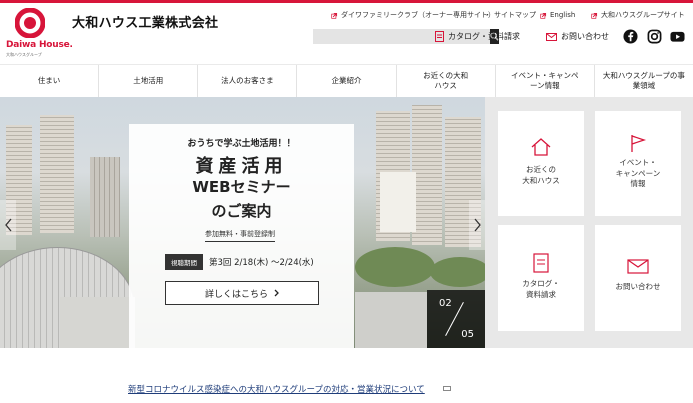 The image size is (693, 403). Describe the element at coordinates (541, 294) in the screenshot. I see `quick-link-label: 資料請求` at that location.